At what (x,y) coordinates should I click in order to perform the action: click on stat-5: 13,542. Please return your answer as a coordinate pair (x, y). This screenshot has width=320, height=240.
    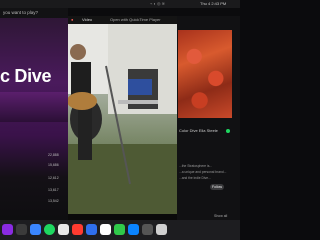
    Looking at the image, I should click on (53, 201).